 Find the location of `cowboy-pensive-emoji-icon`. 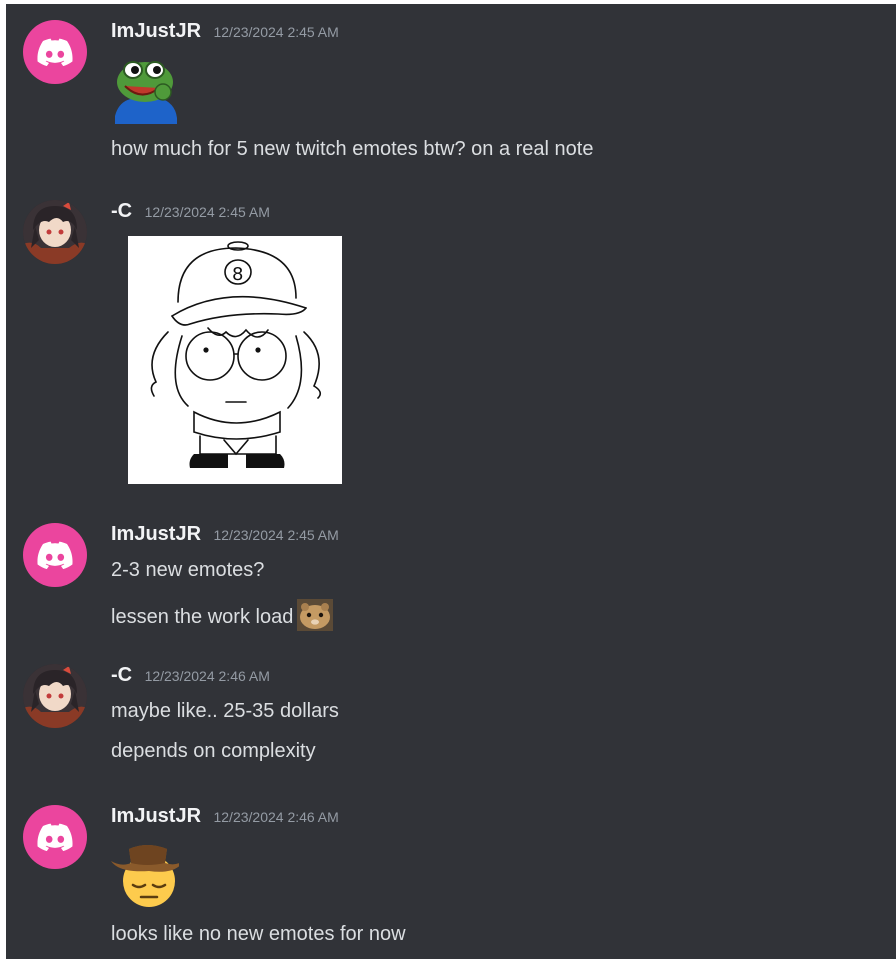

cowboy-pensive-emoji-icon is located at coordinates (145, 876).